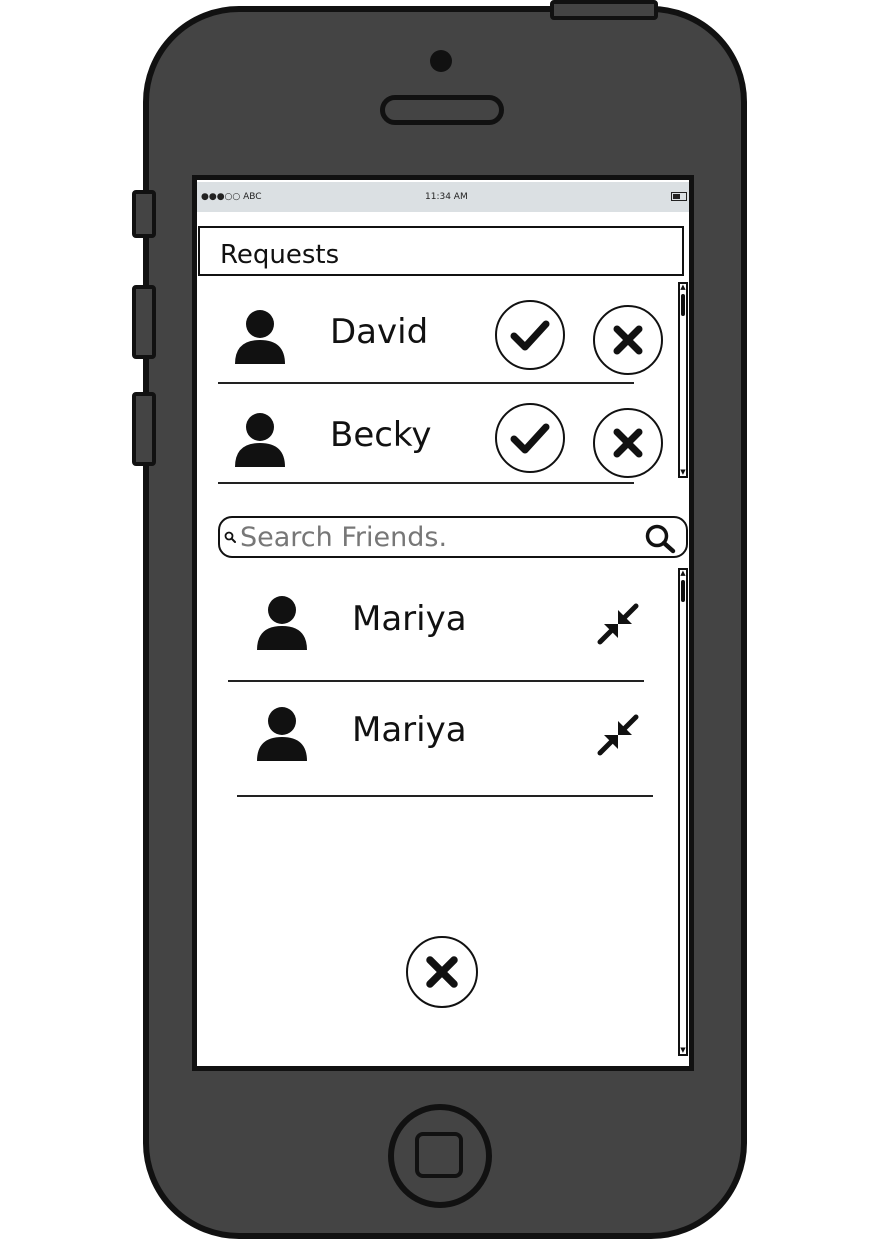 This screenshot has width=891, height=1246. I want to click on status-bar: ●●●○○ ABC 11:34 AM, so click(443, 197).